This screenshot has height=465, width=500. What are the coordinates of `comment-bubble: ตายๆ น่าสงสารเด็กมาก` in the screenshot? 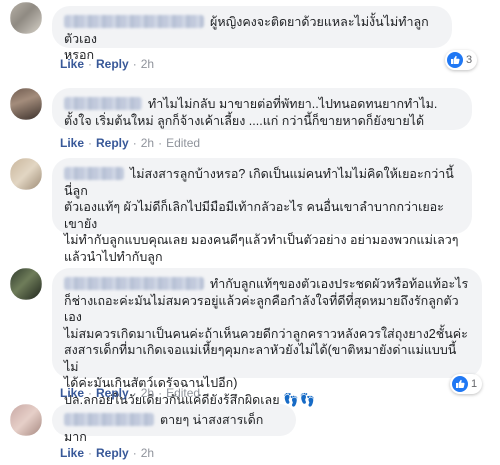 It's located at (174, 424).